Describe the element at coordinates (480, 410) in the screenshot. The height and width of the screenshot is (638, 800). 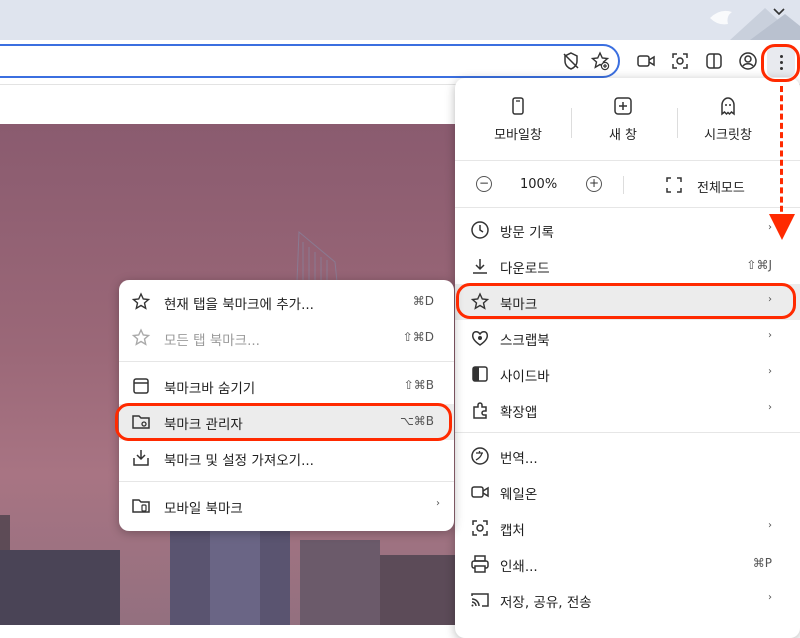
I see `puzzle-icon` at that location.